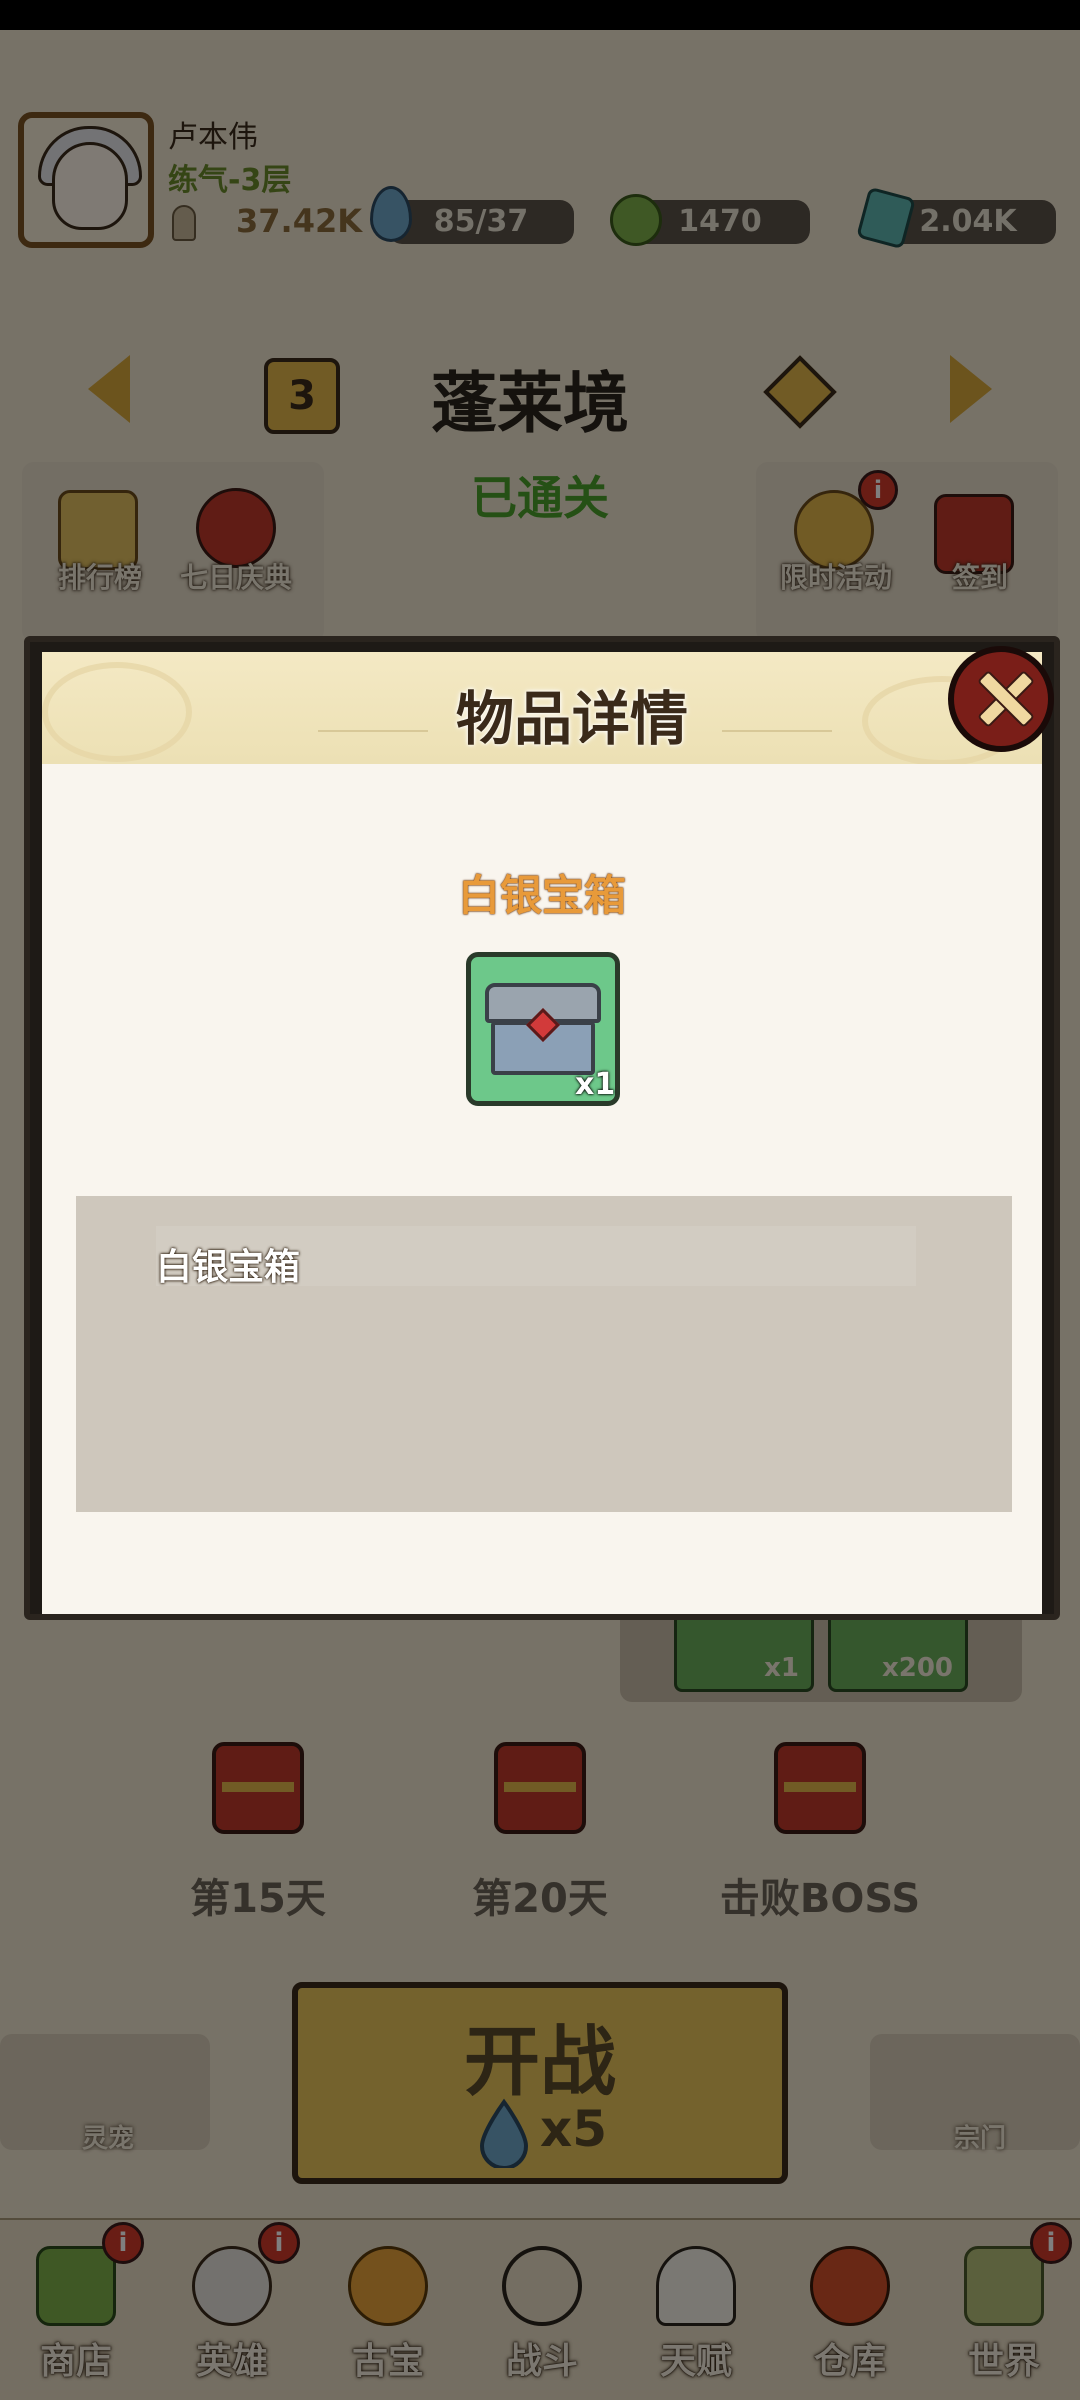 This screenshot has height=2400, width=1080. I want to click on item-description: 白银宝箱, so click(228, 1267).